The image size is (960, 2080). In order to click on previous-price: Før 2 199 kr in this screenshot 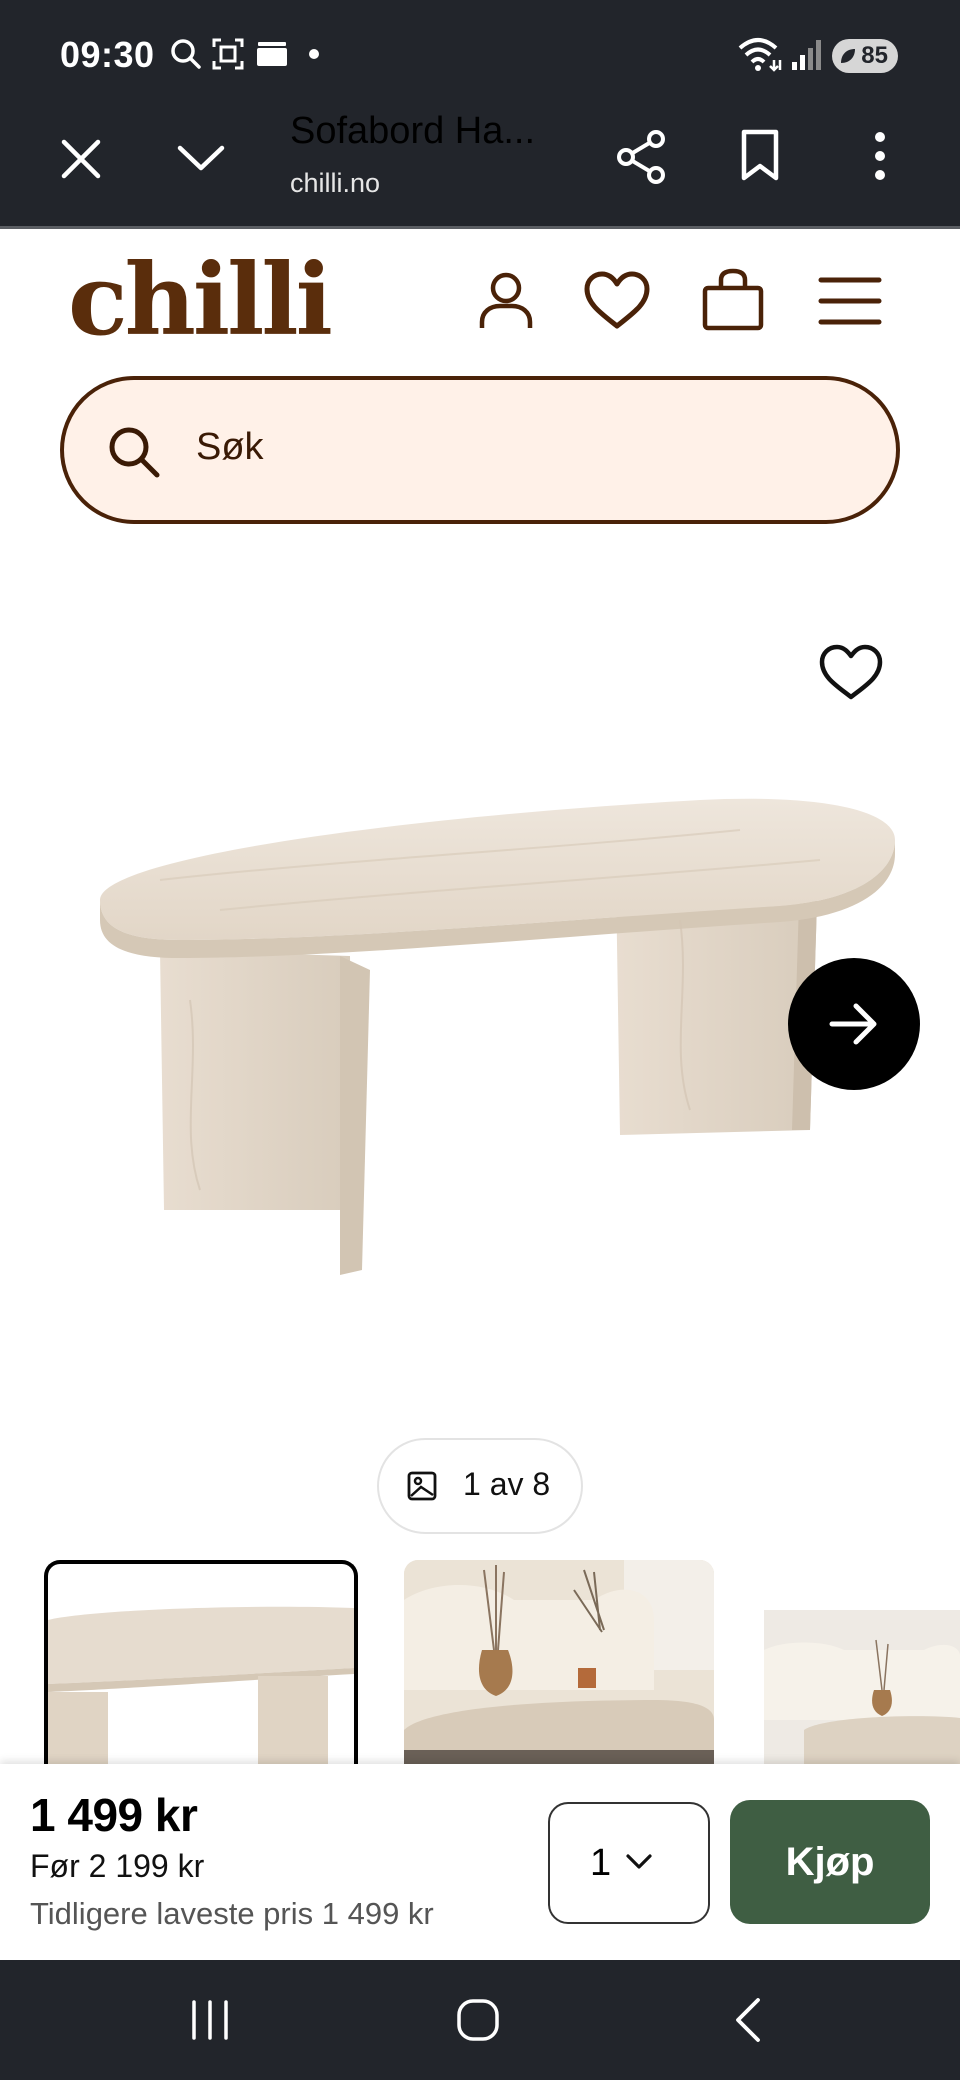, I will do `click(117, 1866)`.